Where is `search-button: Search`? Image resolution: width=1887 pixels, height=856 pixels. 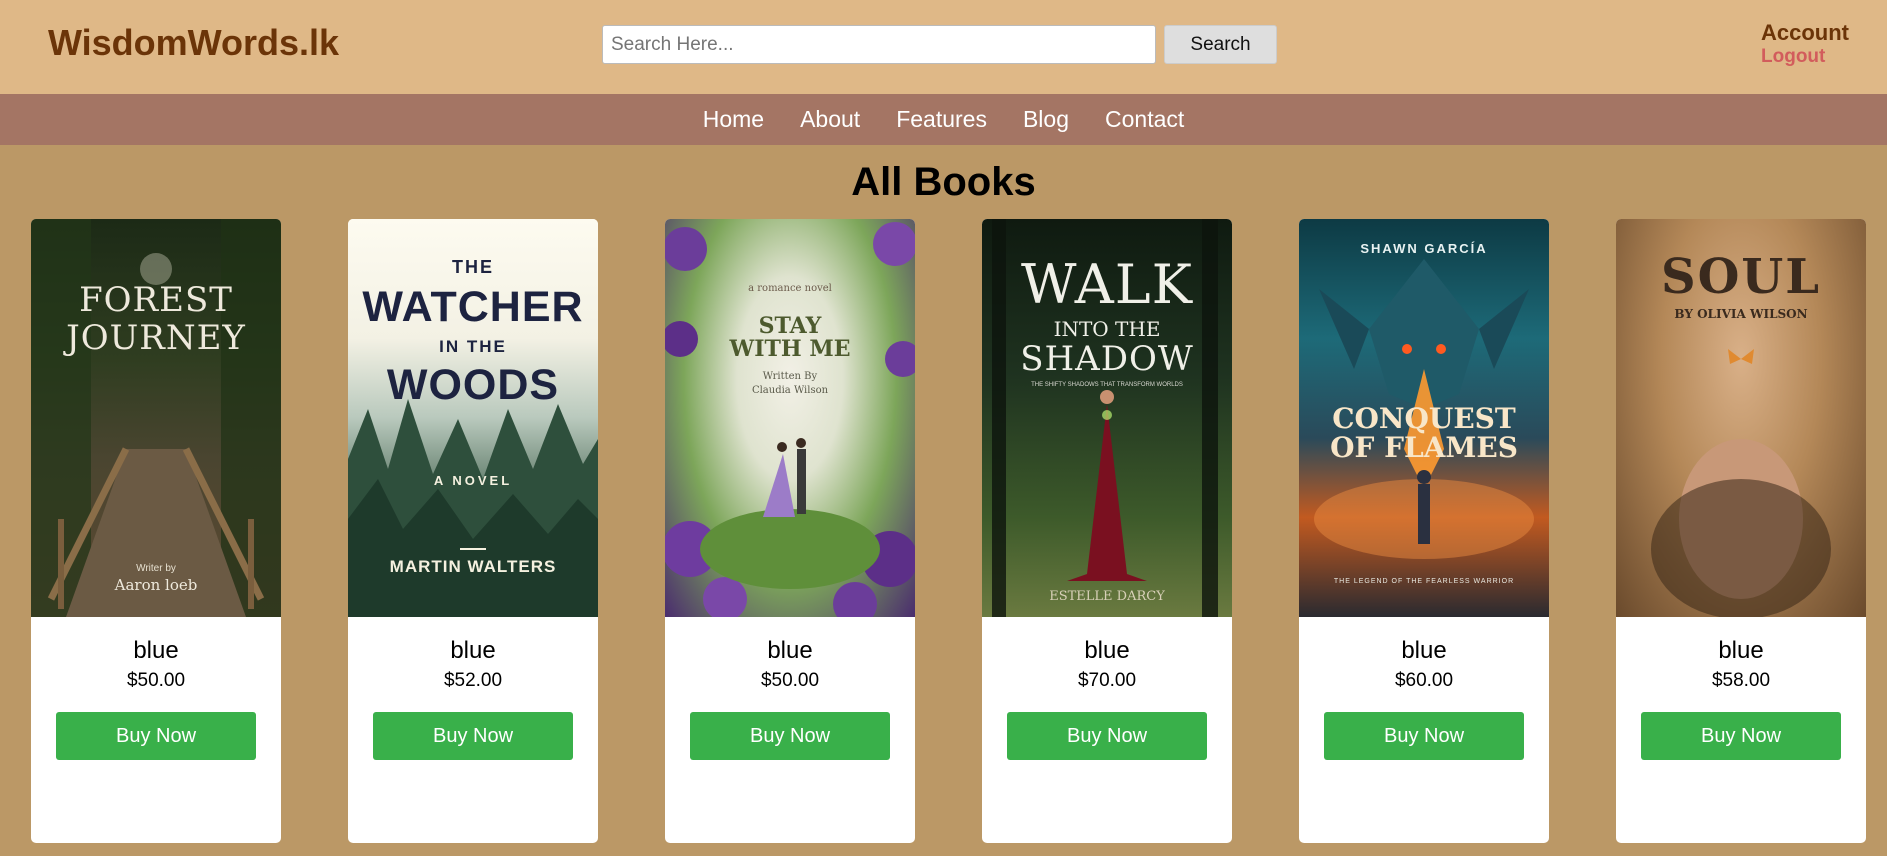
search-button: Search is located at coordinates (1220, 44).